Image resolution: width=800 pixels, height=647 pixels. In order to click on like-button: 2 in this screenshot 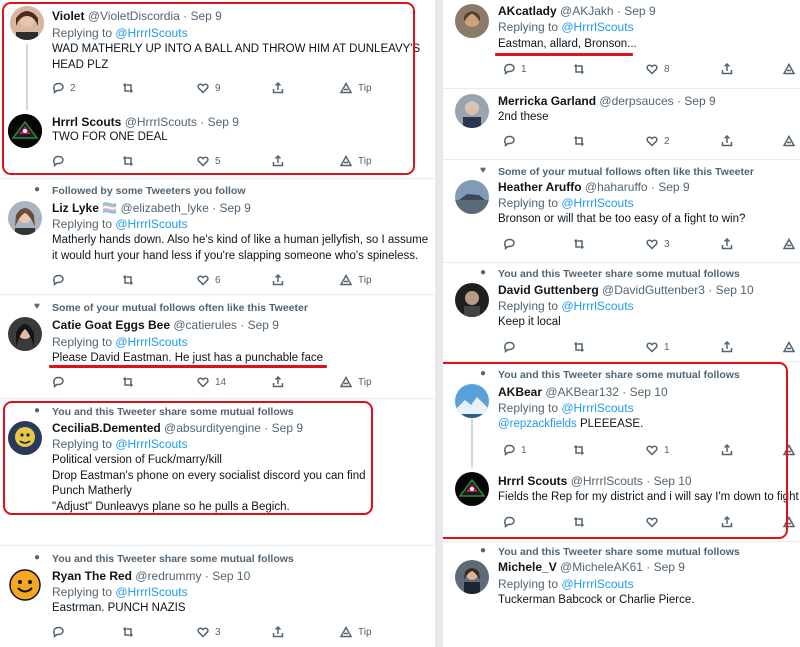, I will do `click(658, 141)`.